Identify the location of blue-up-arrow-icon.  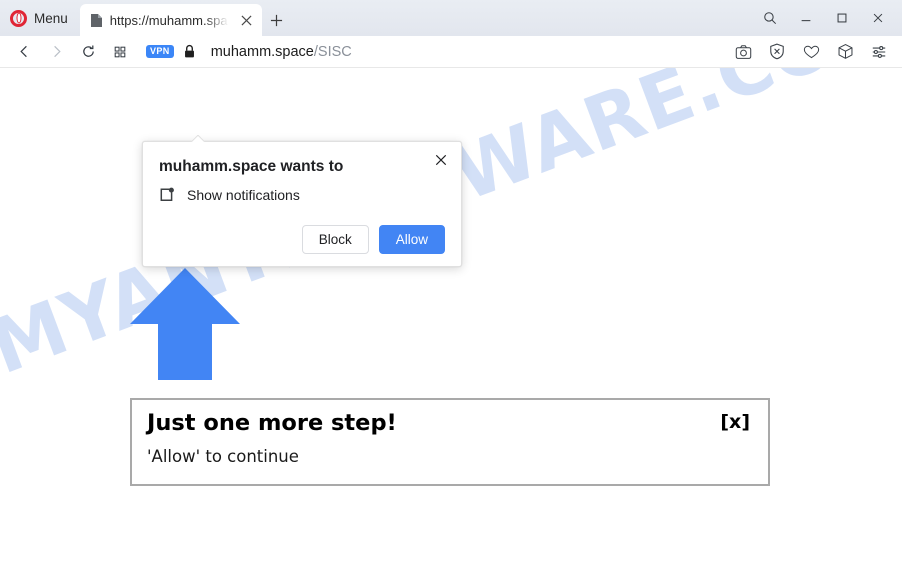
(185, 324).